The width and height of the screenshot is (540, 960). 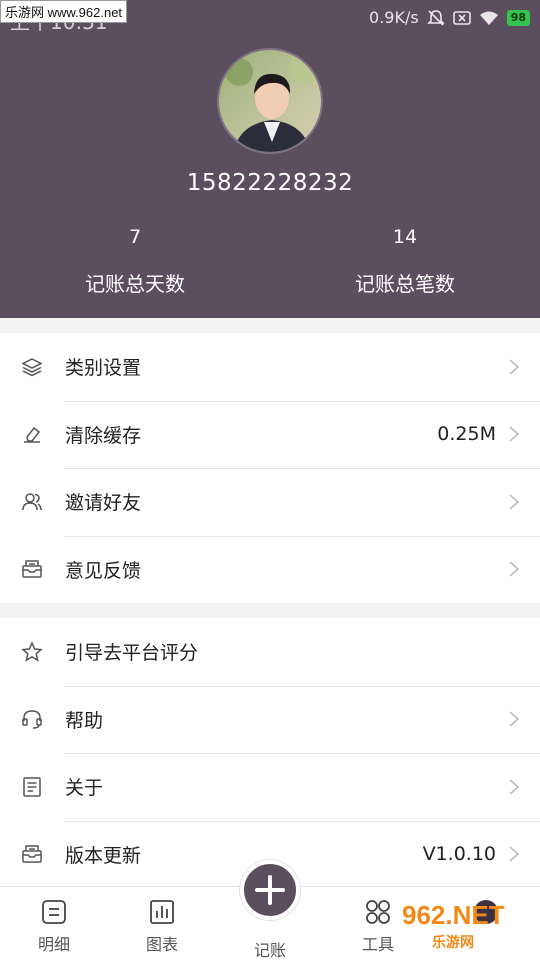 I want to click on add-record-button, so click(x=270, y=890).